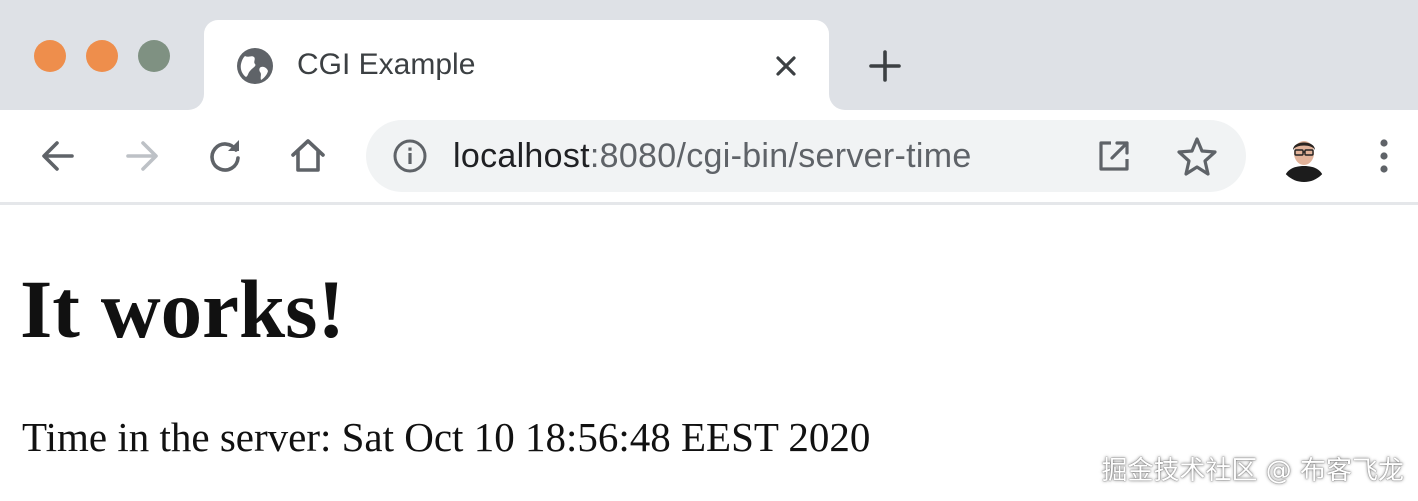 The height and width of the screenshot is (501, 1418). Describe the element at coordinates (183, 309) in the screenshot. I see `page-heading: It works!` at that location.